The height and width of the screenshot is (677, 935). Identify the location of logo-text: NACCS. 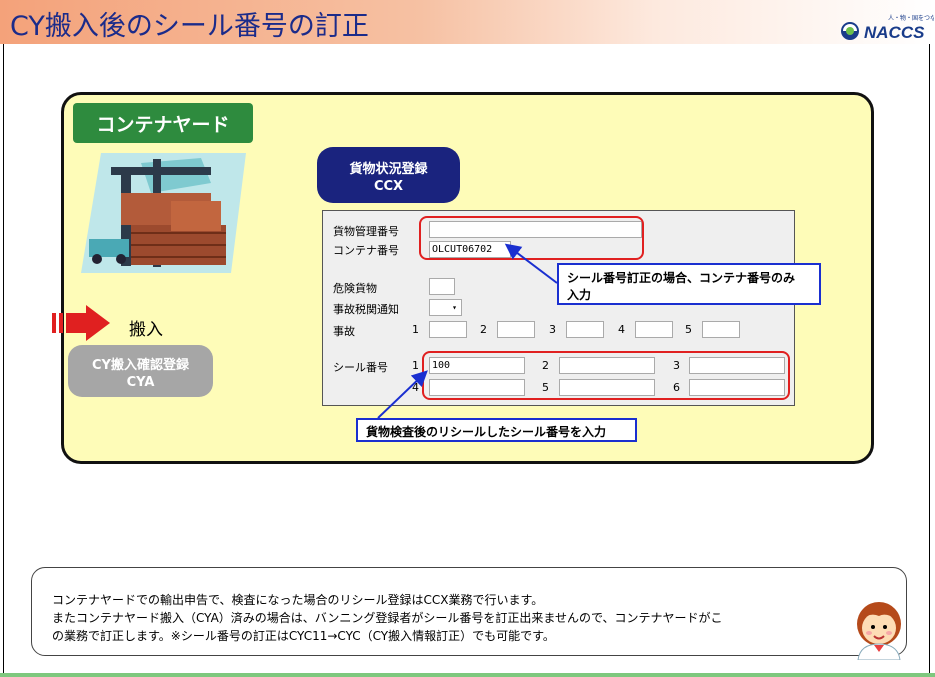
(894, 32).